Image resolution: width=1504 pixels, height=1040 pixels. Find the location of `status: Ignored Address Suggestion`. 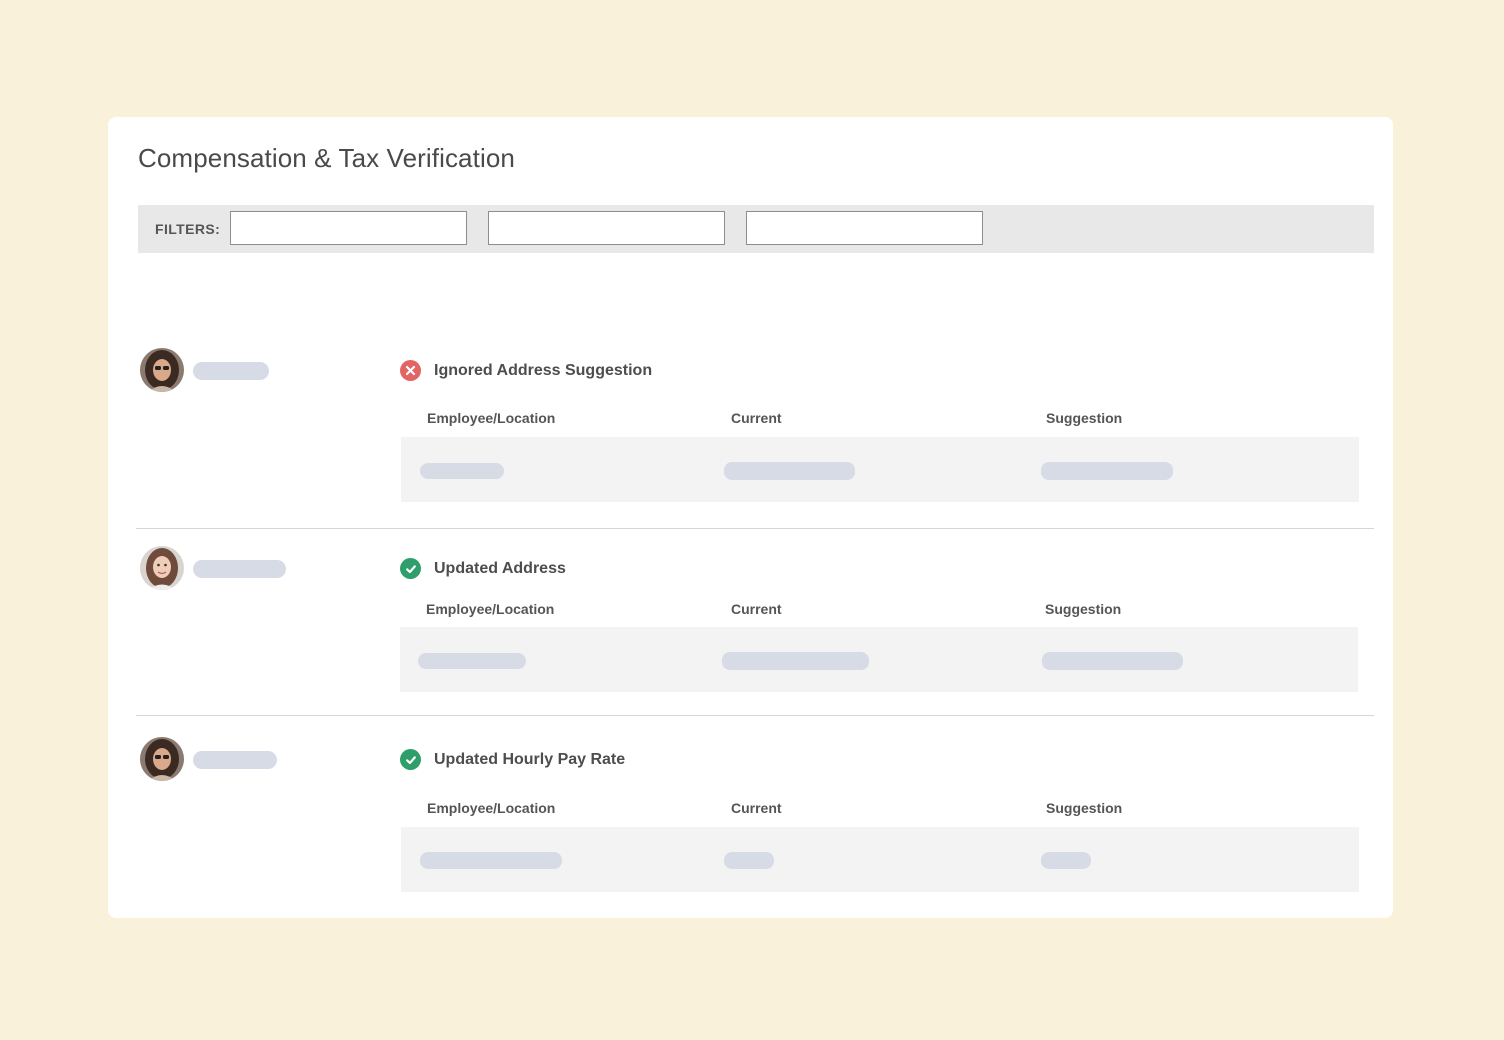

status: Ignored Address Suggestion is located at coordinates (526, 370).